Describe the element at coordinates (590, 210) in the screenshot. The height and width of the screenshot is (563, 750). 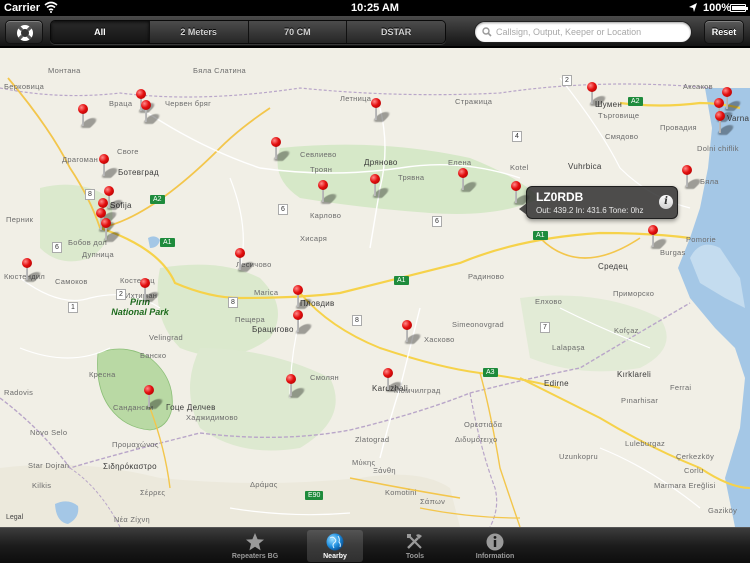
I see `callout-details: Out: 439.2 In: 431.6 Tone: 0hz` at that location.